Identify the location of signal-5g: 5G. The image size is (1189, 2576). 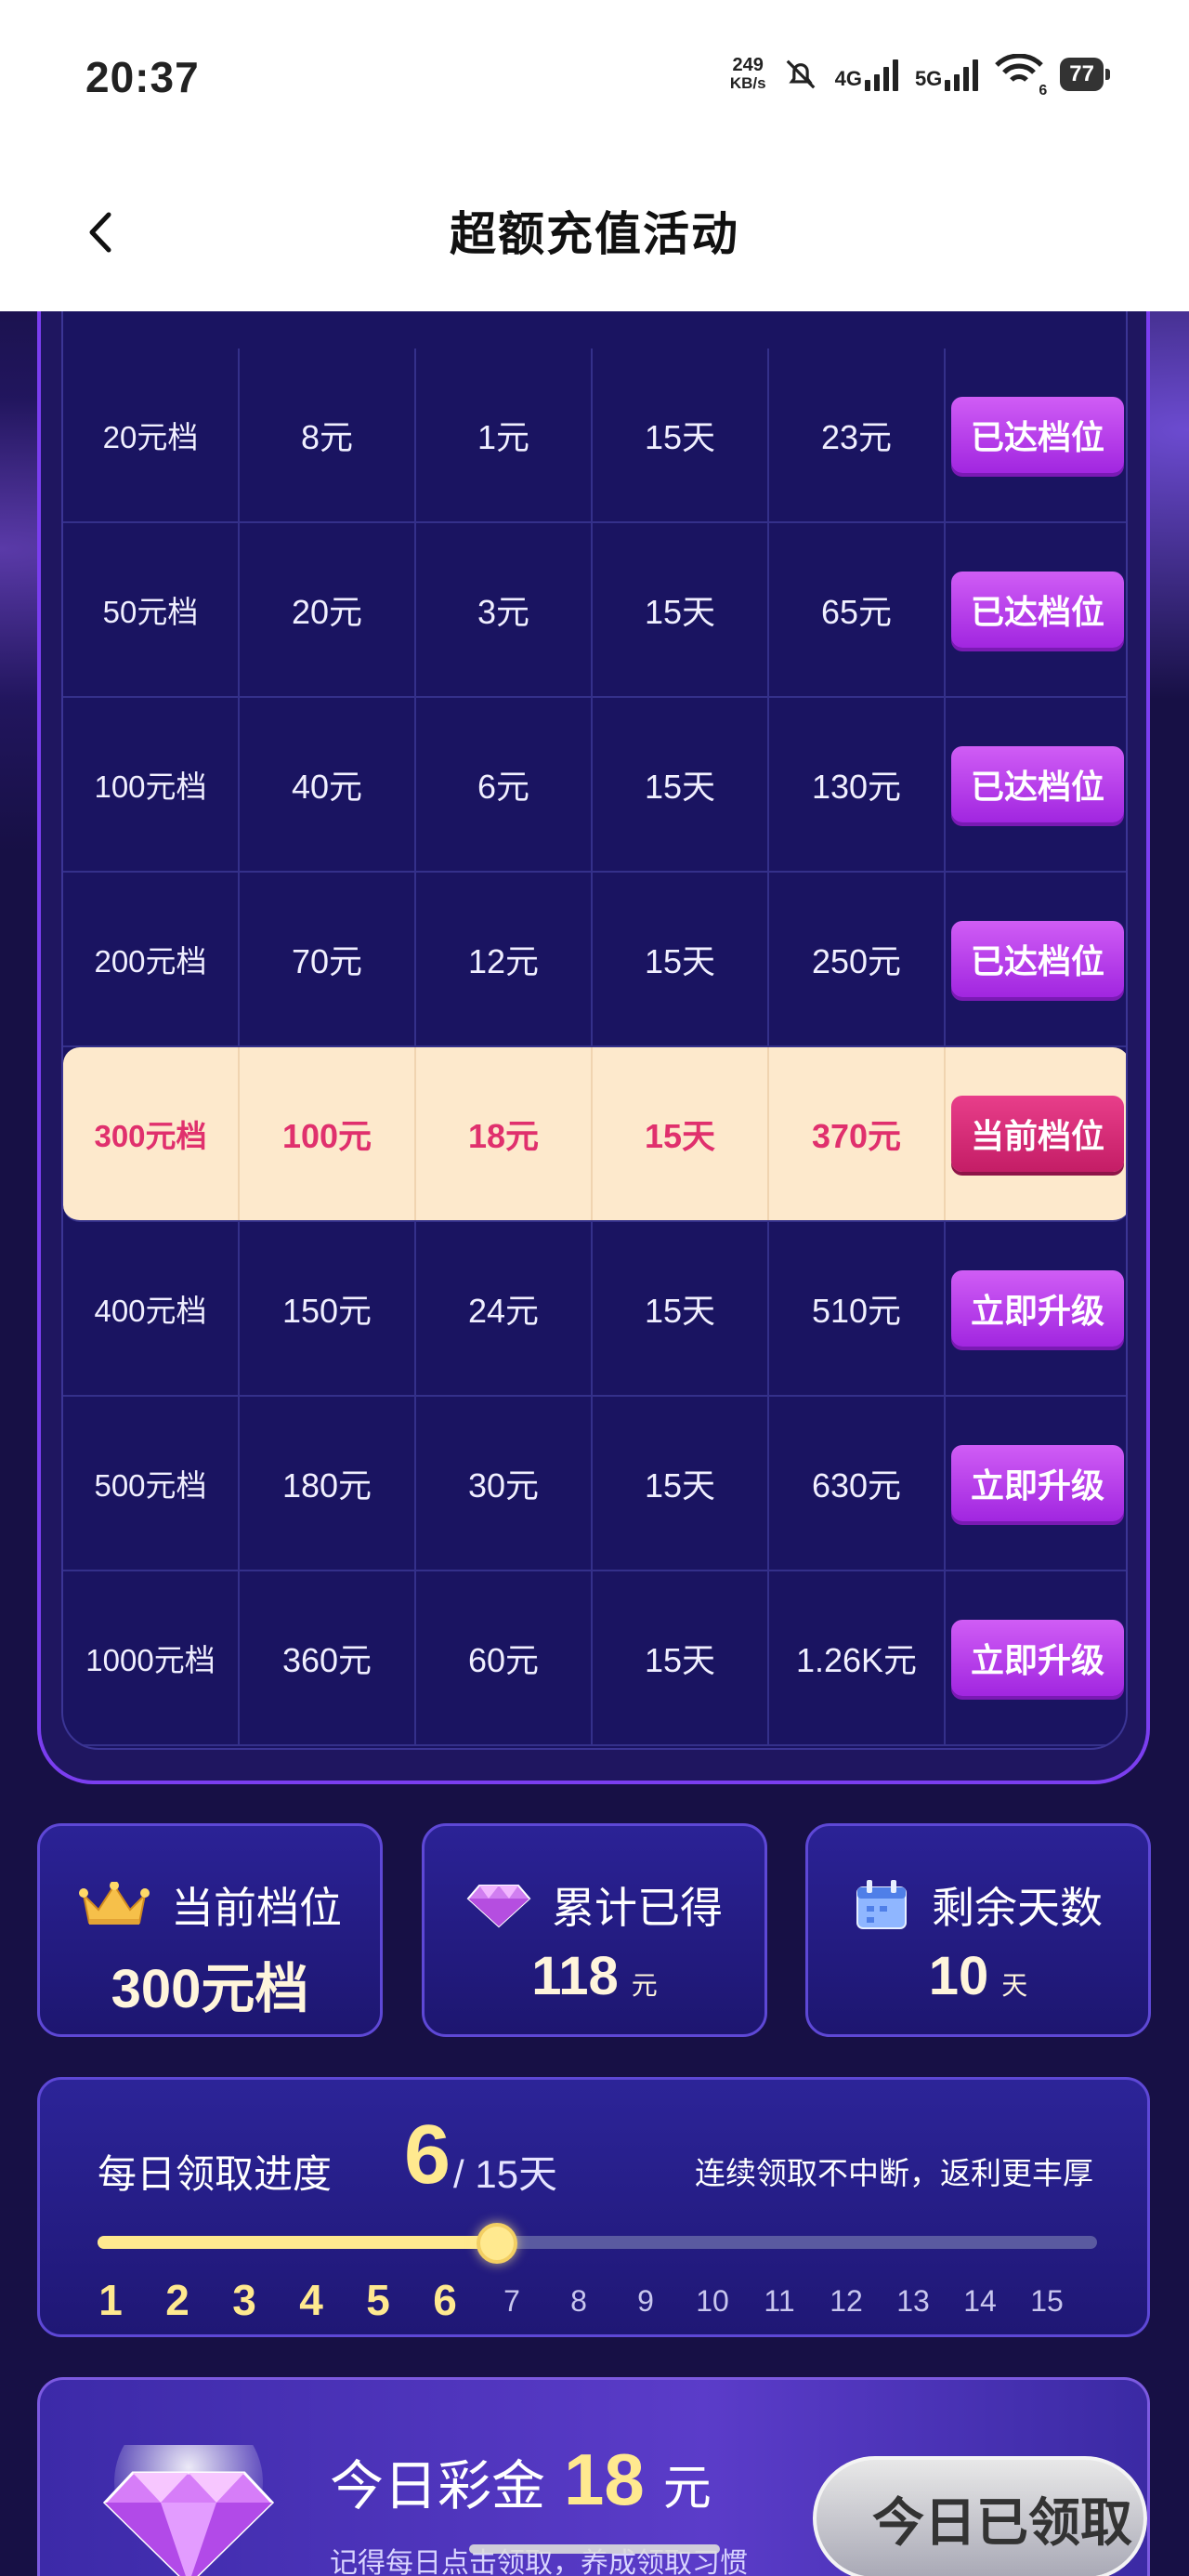
(947, 74).